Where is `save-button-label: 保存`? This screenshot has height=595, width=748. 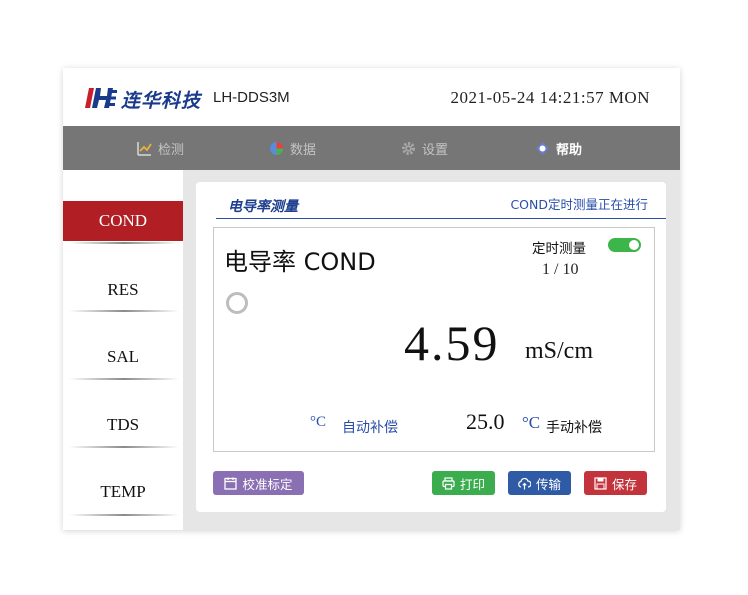
save-button-label: 保存 is located at coordinates (624, 484).